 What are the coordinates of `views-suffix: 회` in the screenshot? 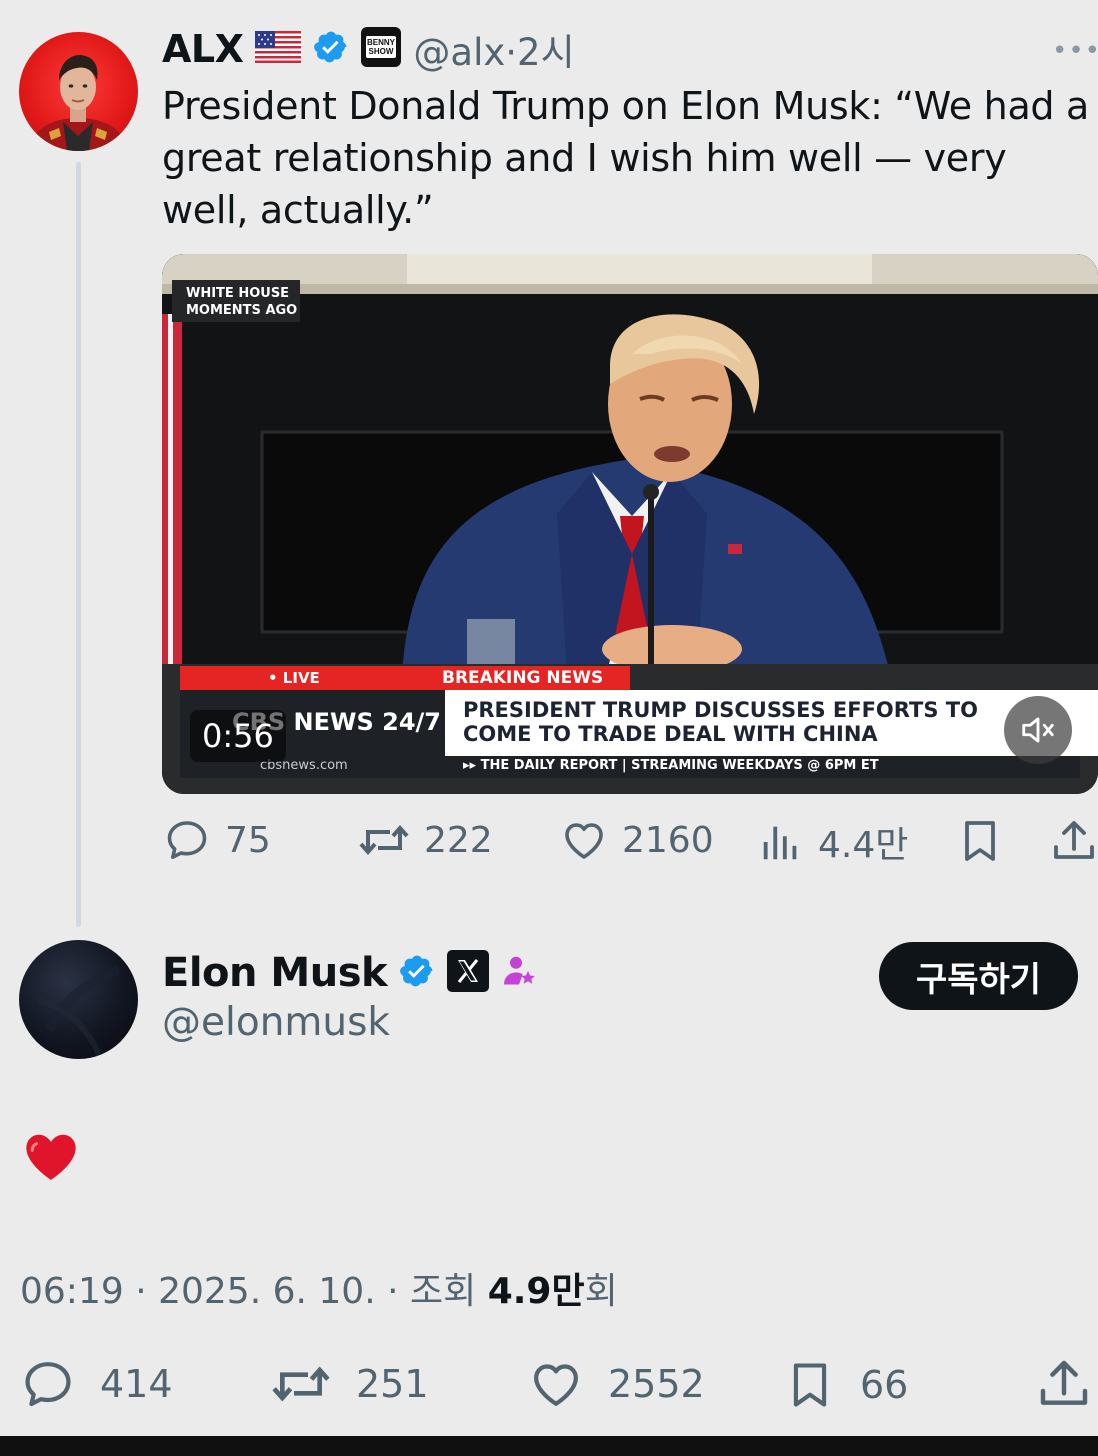 It's located at (601, 1291).